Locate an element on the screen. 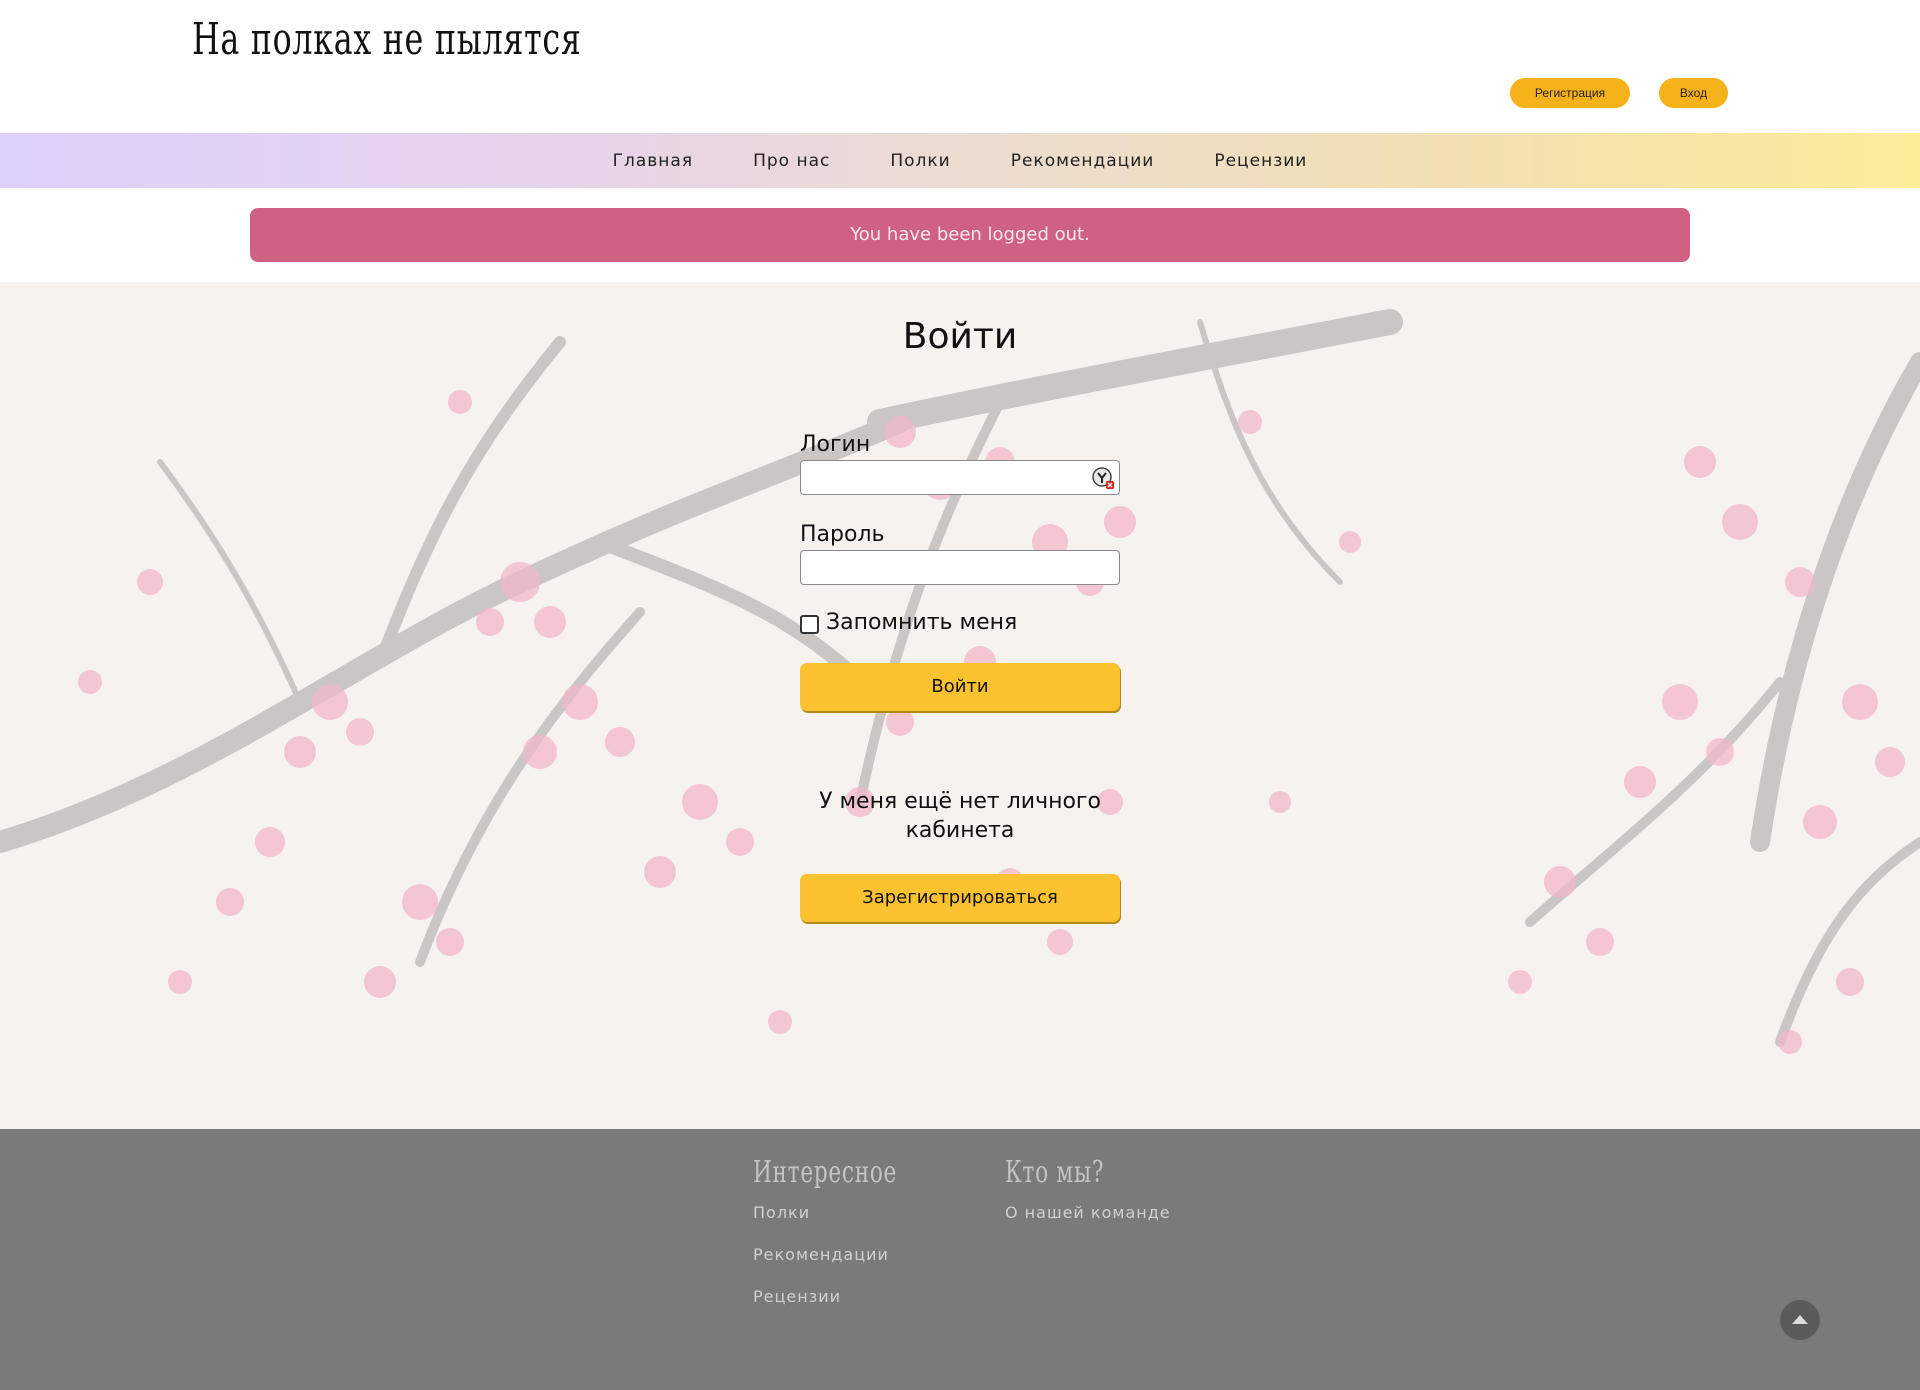 Image resolution: width=1920 pixels, height=1390 pixels. register-button: Регистрация is located at coordinates (1570, 93).